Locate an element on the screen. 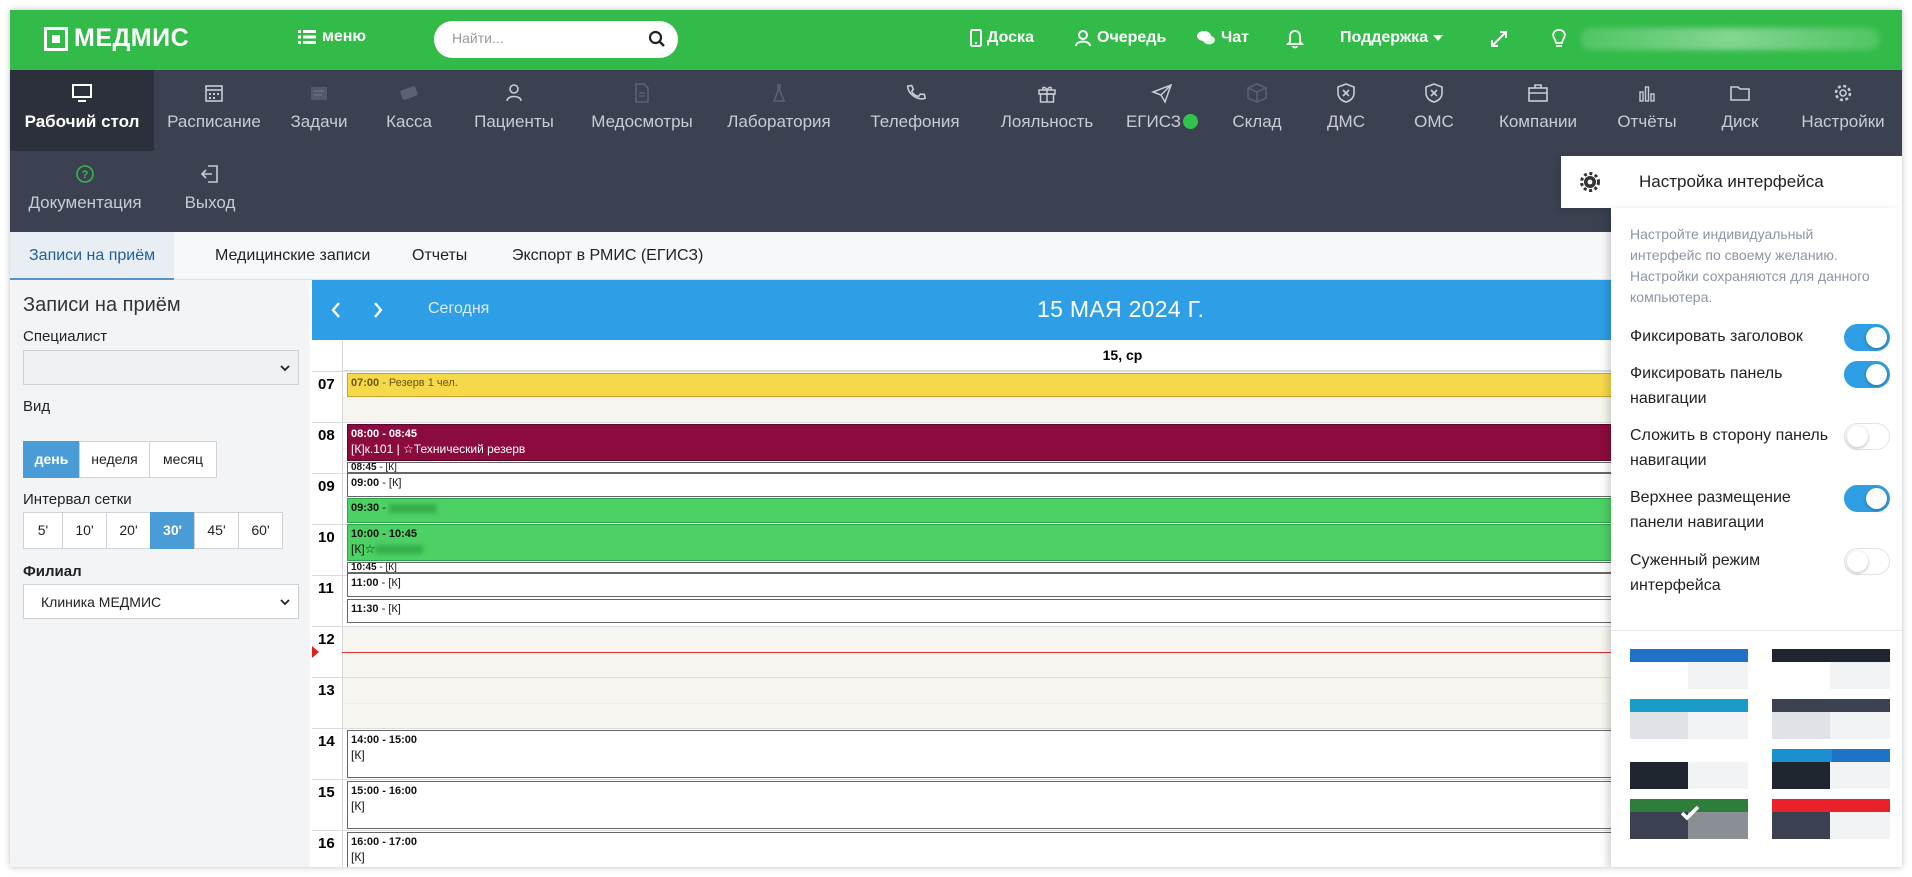 Image resolution: width=1912 pixels, height=877 pixels. fix-nav-toggle is located at coordinates (1867, 374).